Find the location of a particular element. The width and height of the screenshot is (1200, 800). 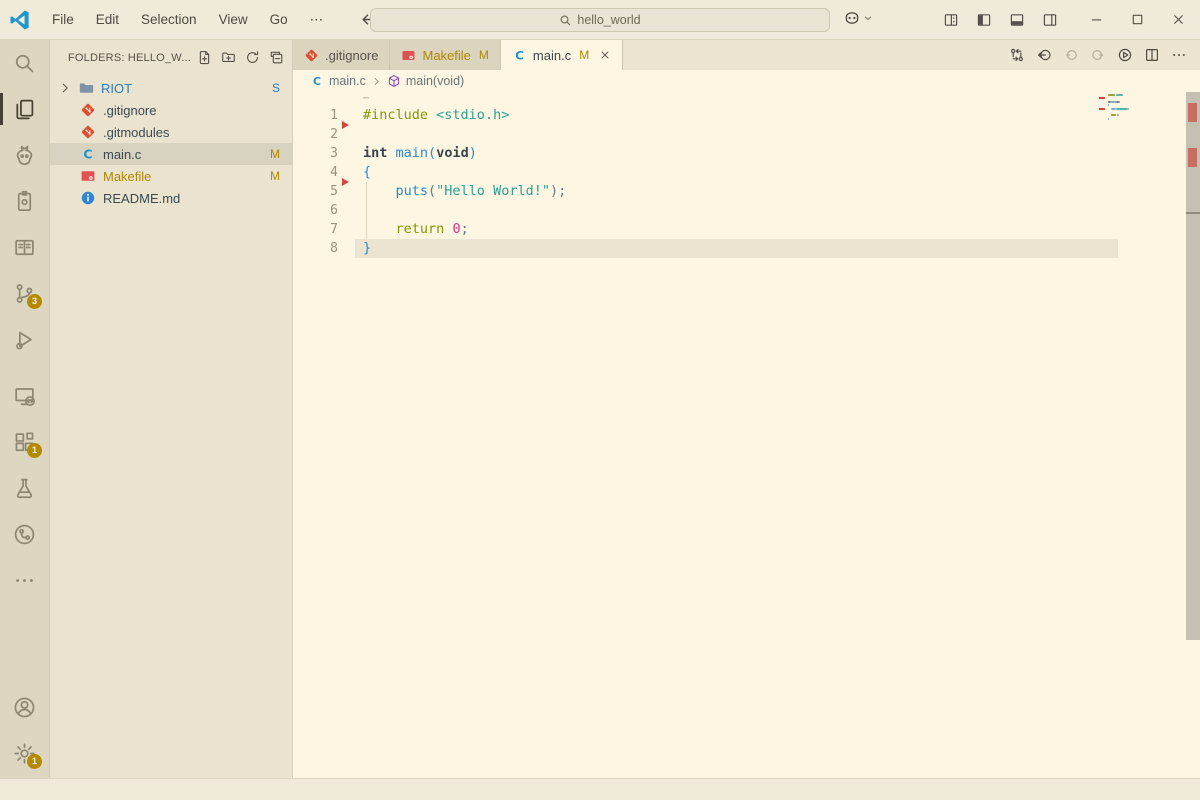

activity-item-run-debug is located at coordinates (24, 339).